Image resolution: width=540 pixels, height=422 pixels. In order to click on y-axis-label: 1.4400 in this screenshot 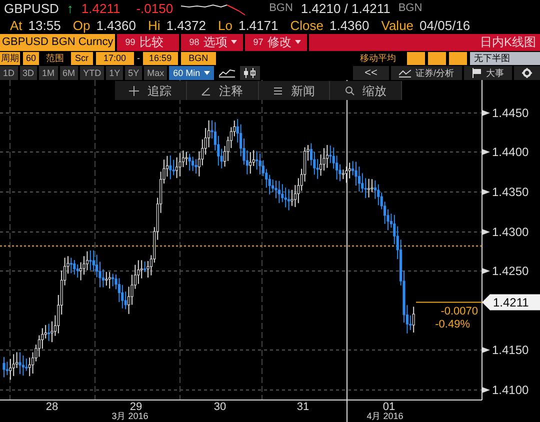, I will do `click(510, 152)`.